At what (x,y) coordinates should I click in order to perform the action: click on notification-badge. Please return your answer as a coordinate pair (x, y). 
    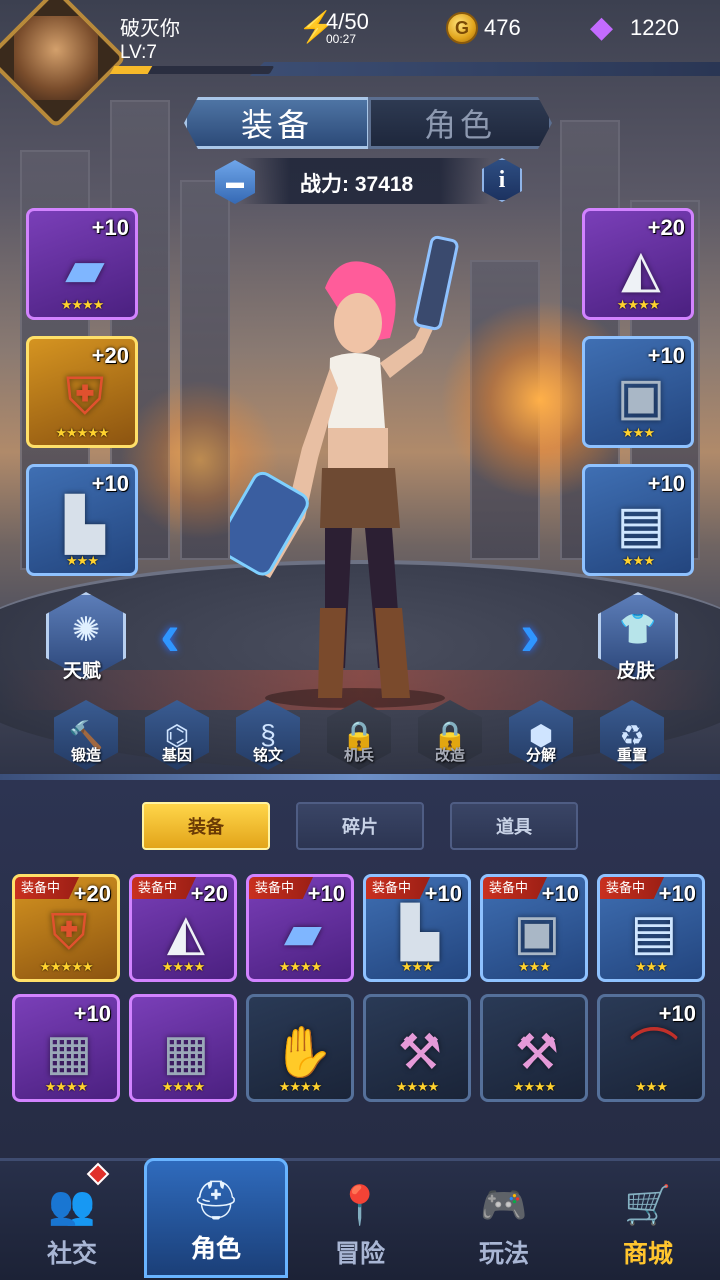
    Looking at the image, I should click on (98, 1174).